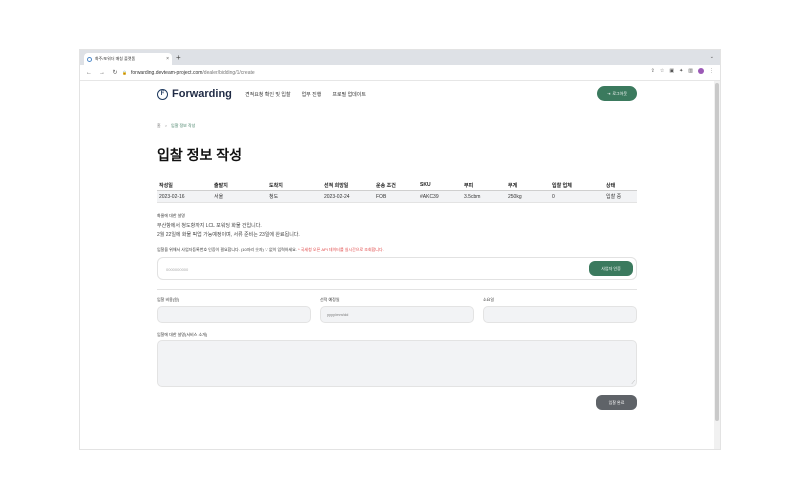 This screenshot has width=800, height=500. Describe the element at coordinates (653, 71) in the screenshot. I see `share-icon: ⇪` at that location.